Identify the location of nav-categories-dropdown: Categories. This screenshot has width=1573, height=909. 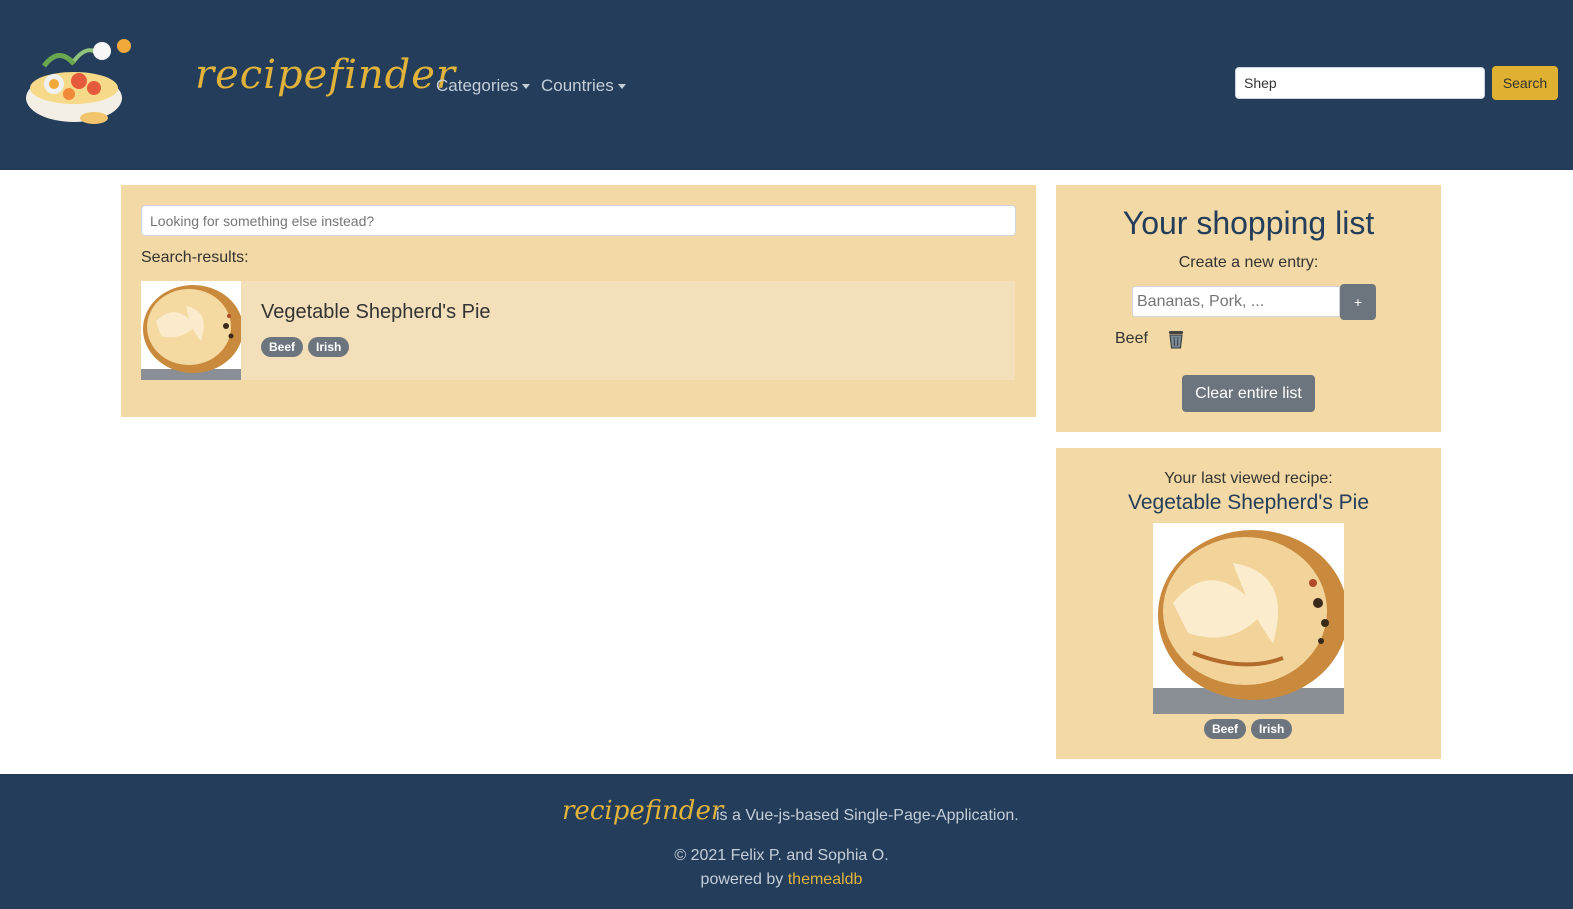
(483, 86).